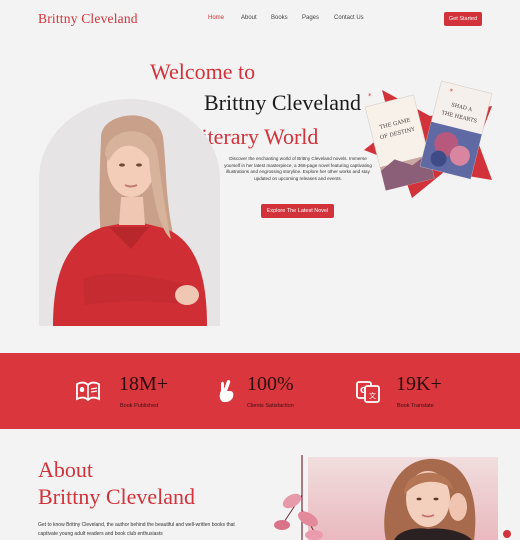  I want to click on translate-icon: G 文, so click(368, 392).